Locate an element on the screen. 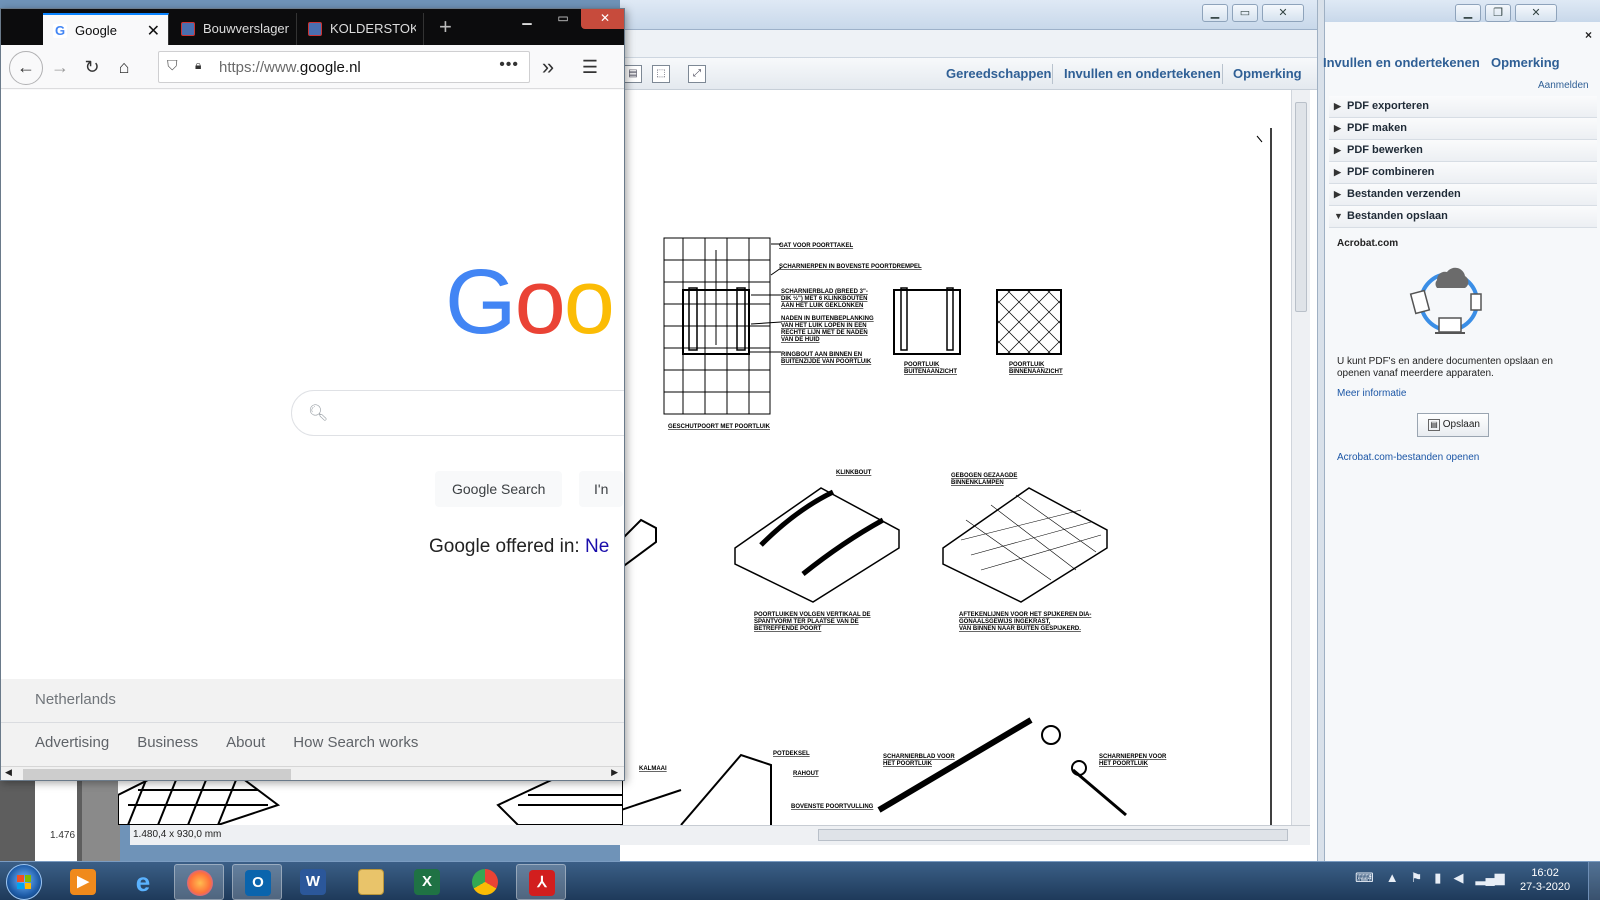 This screenshot has width=1600, height=900. scroll-left-icon: ◀ is located at coordinates (8, 772).